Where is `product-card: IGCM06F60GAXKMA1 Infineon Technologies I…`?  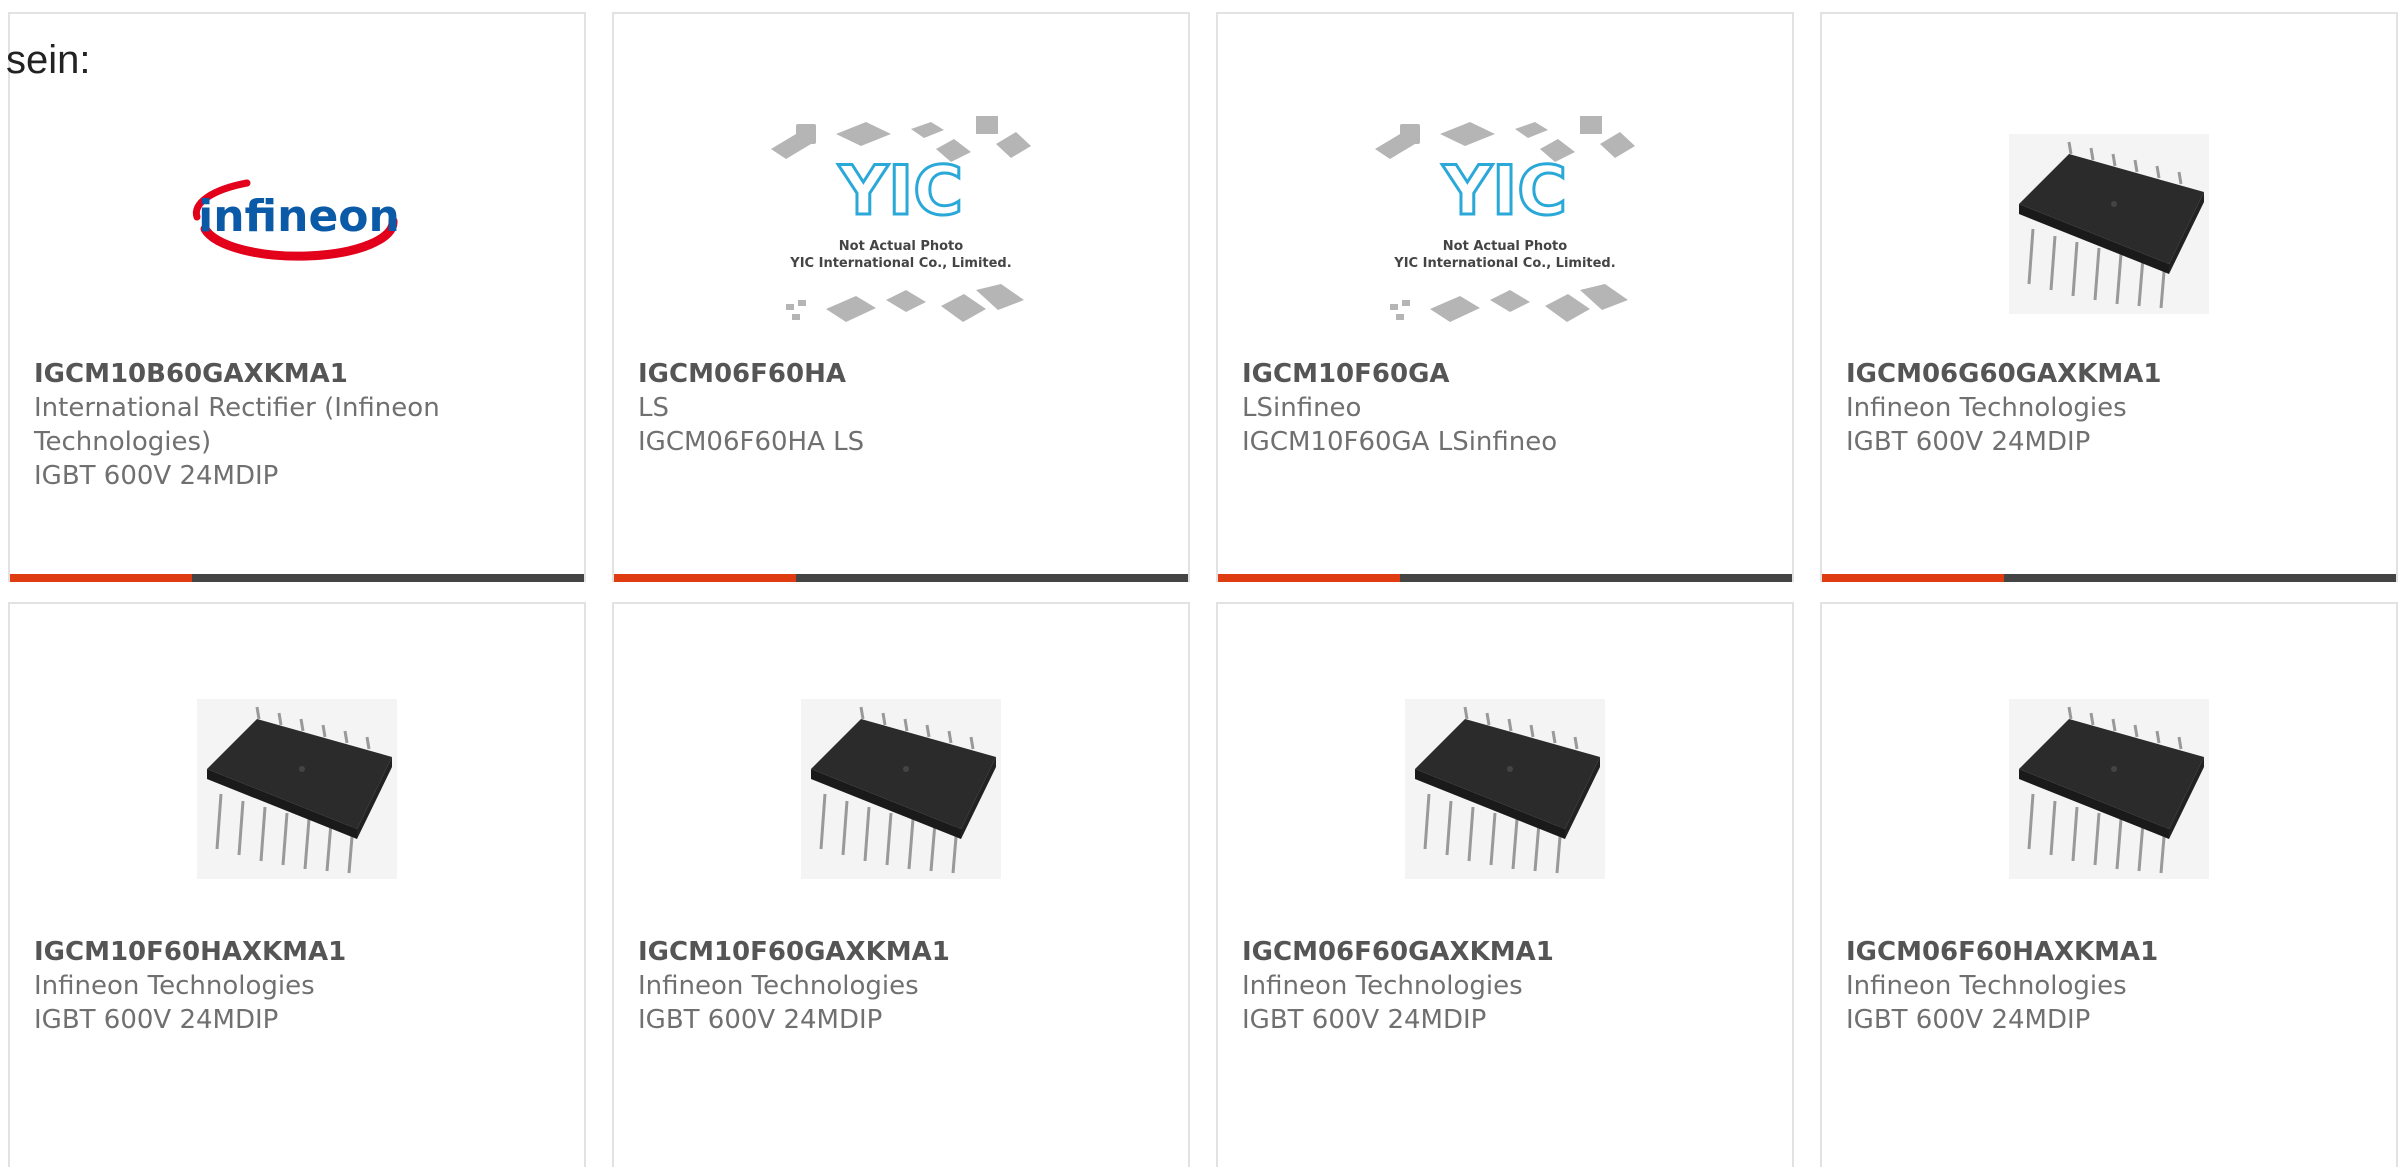
product-card: IGCM06F60GAXKMA1 Infineon Technologies I… is located at coordinates (1505, 884).